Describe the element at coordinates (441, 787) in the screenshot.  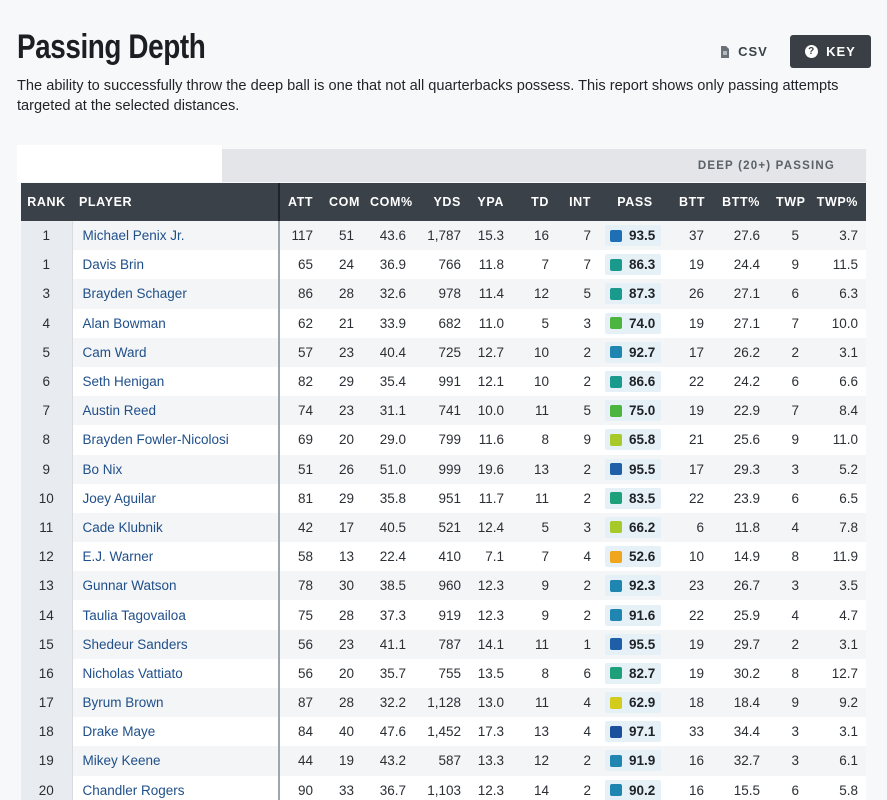
I see `cell-yds: 1,103` at that location.